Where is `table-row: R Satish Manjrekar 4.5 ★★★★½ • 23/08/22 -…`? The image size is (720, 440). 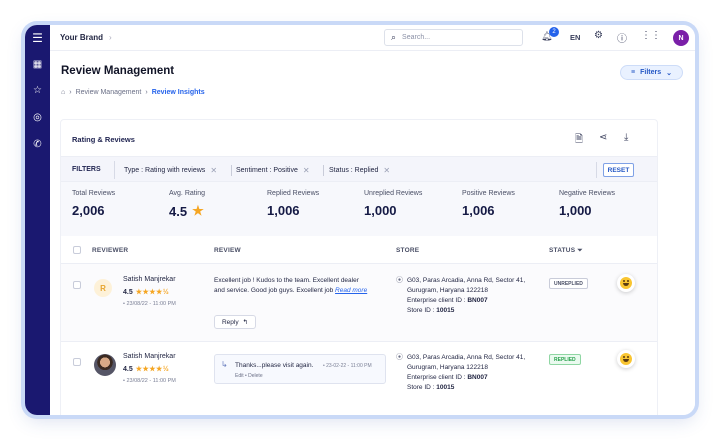
table-row: R Satish Manjrekar 4.5 ★★★★½ • 23/08/22 -… is located at coordinates (359, 303).